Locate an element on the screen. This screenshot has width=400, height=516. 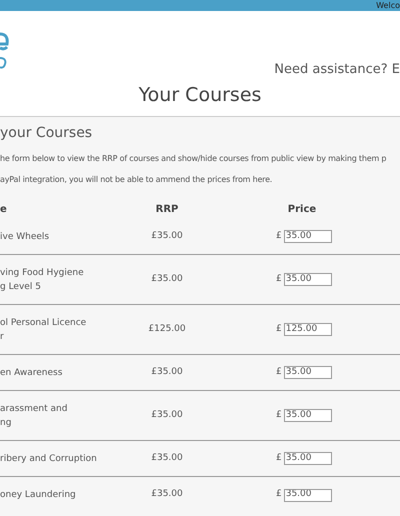
assistance-text: Need assistance? E is located at coordinates (337, 69).